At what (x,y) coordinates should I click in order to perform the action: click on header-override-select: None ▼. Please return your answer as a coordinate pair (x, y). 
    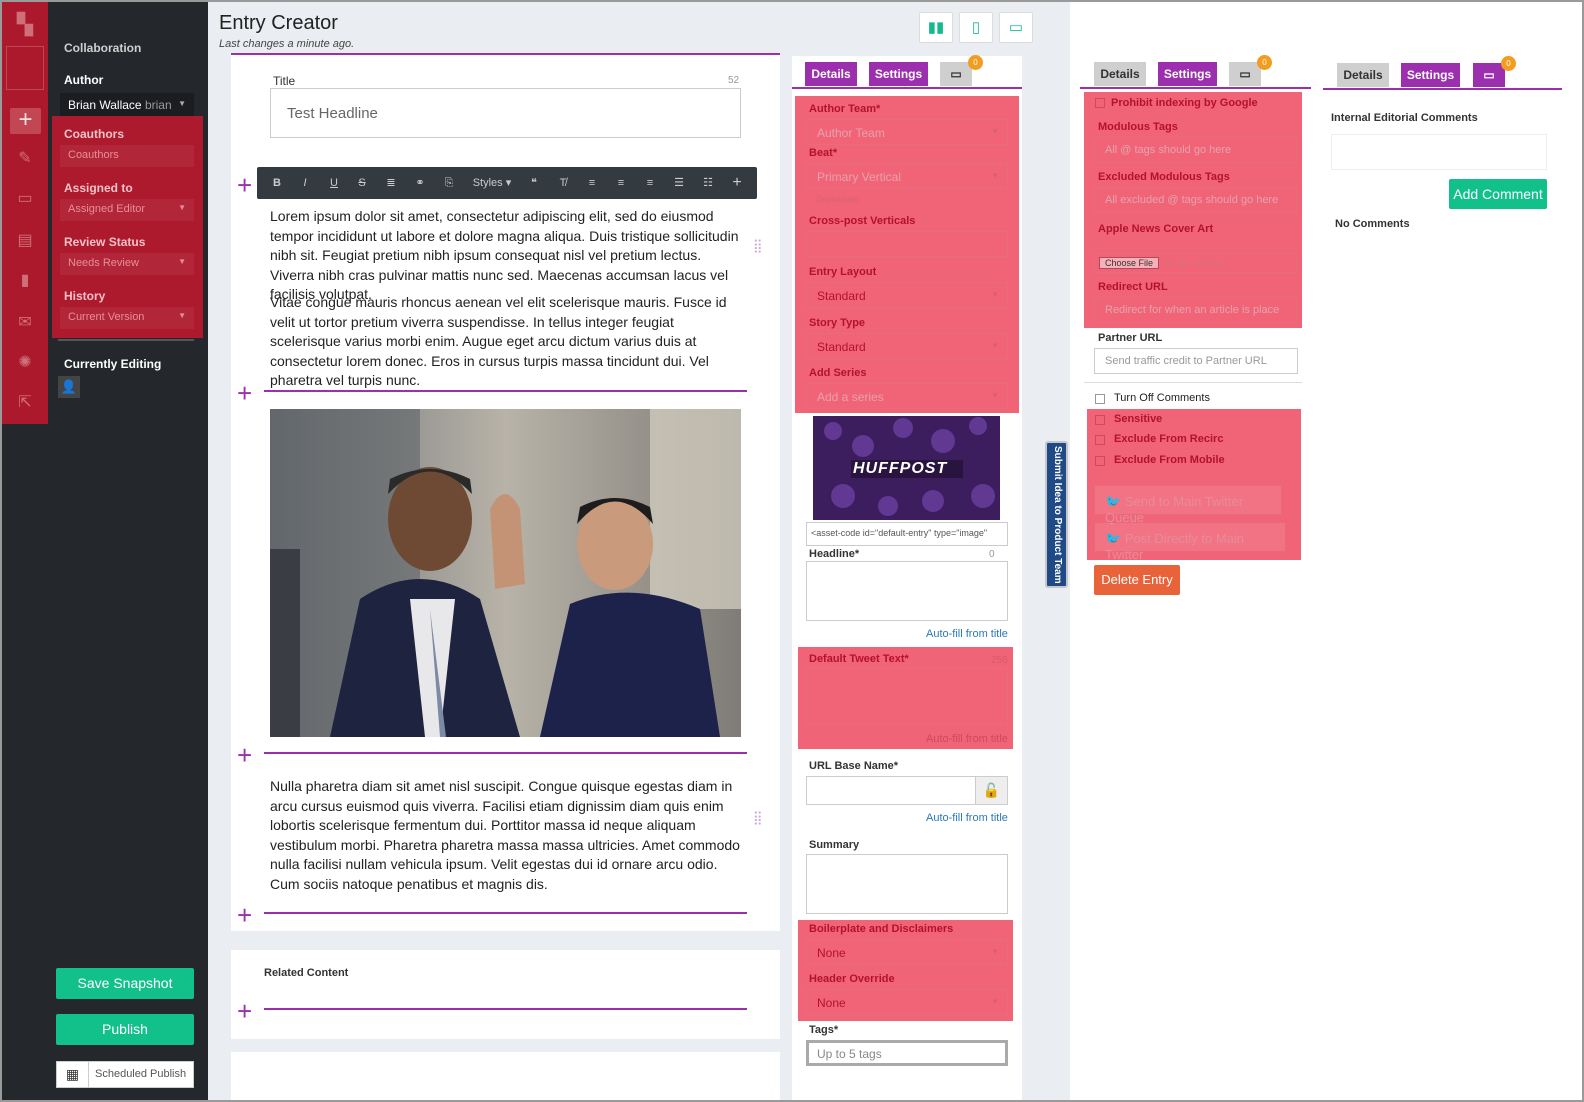
    Looking at the image, I should click on (907, 1002).